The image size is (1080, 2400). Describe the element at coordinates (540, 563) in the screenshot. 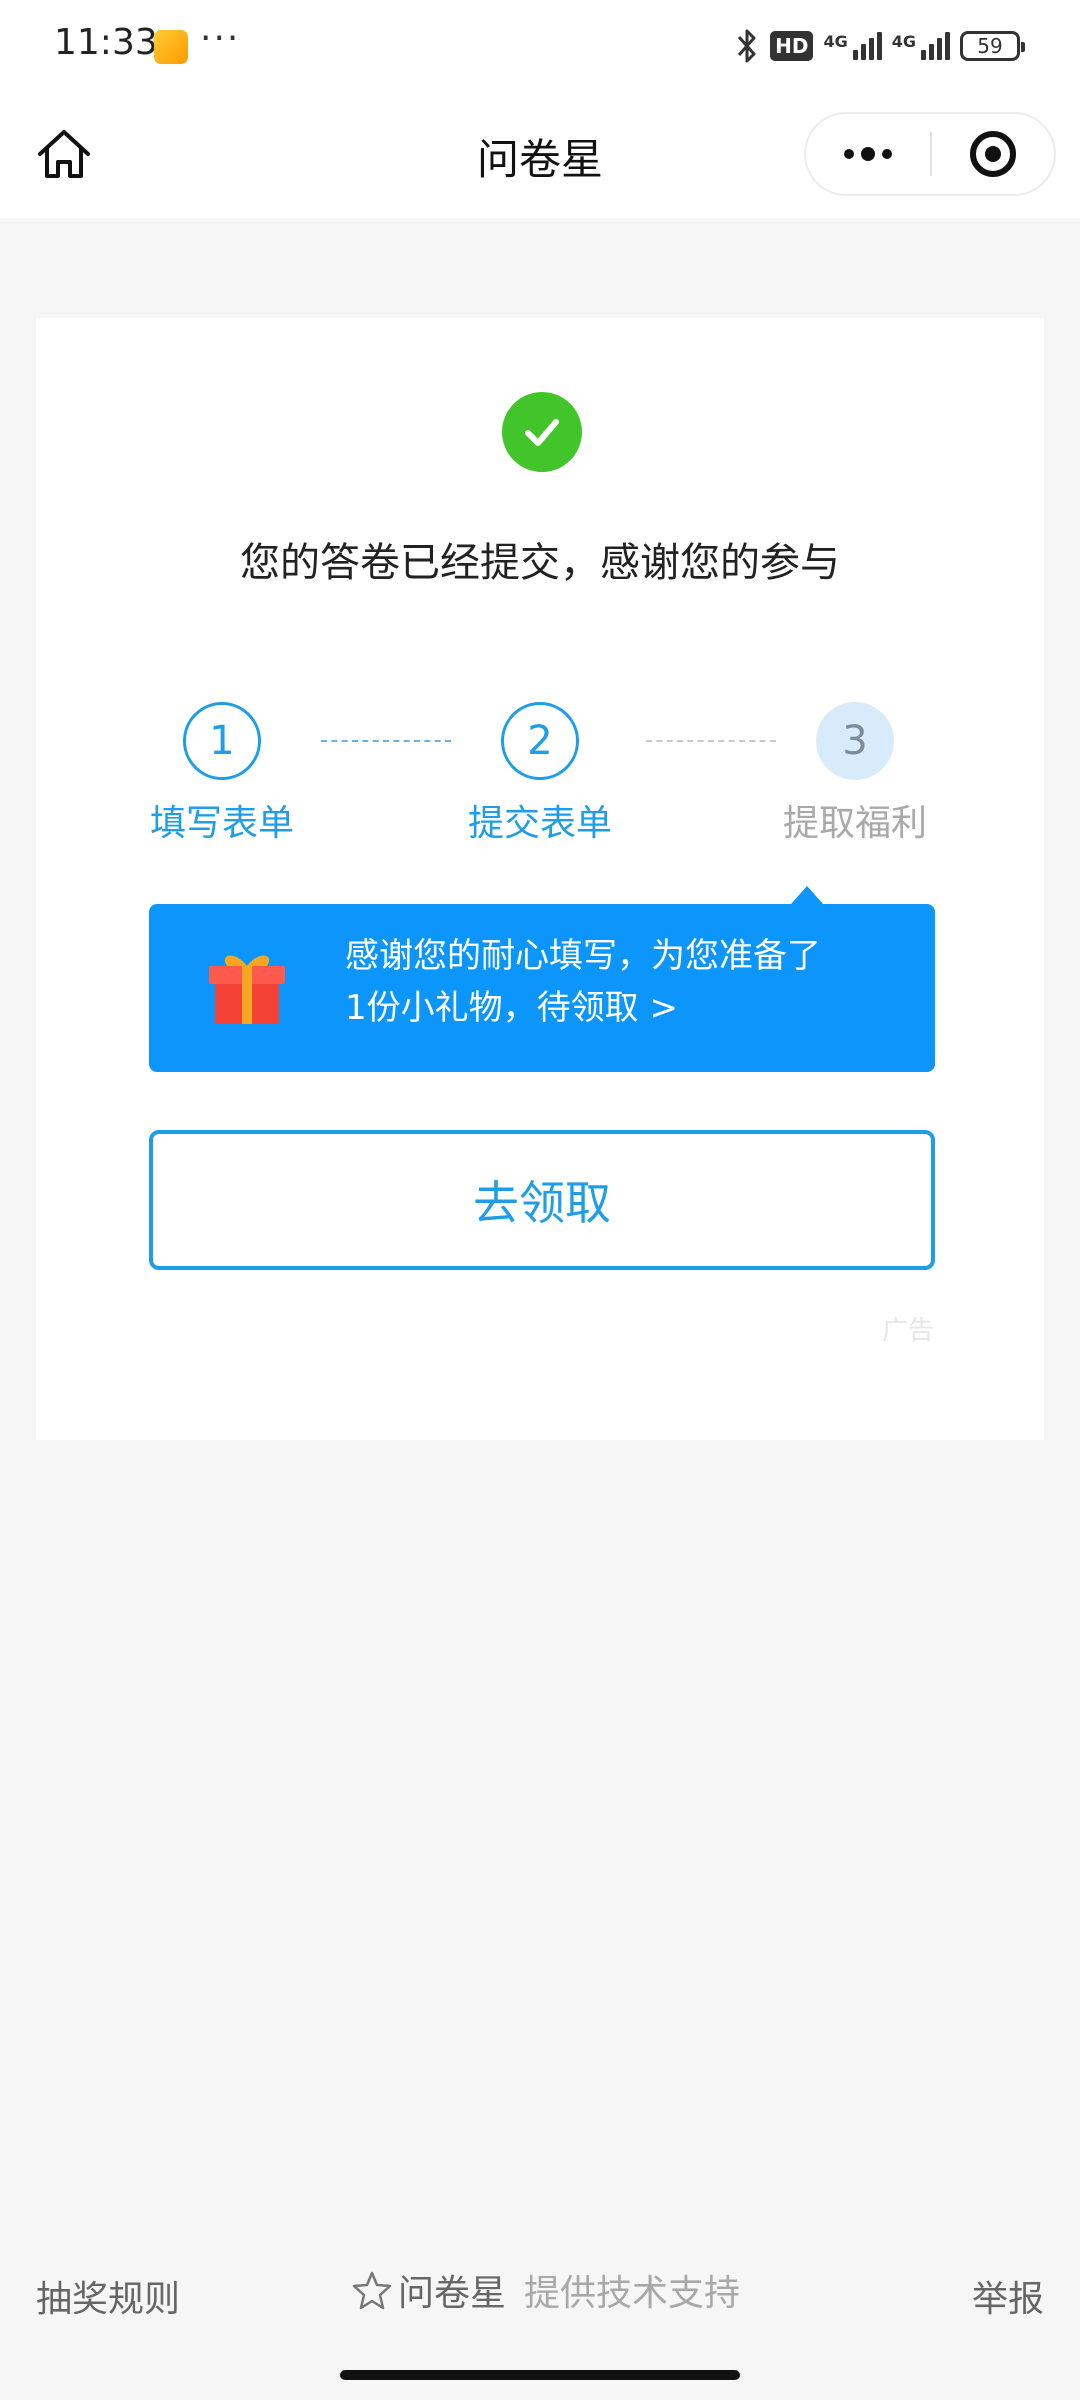

I see `success-message: 您的答卷已经提交，感谢您的参与` at that location.